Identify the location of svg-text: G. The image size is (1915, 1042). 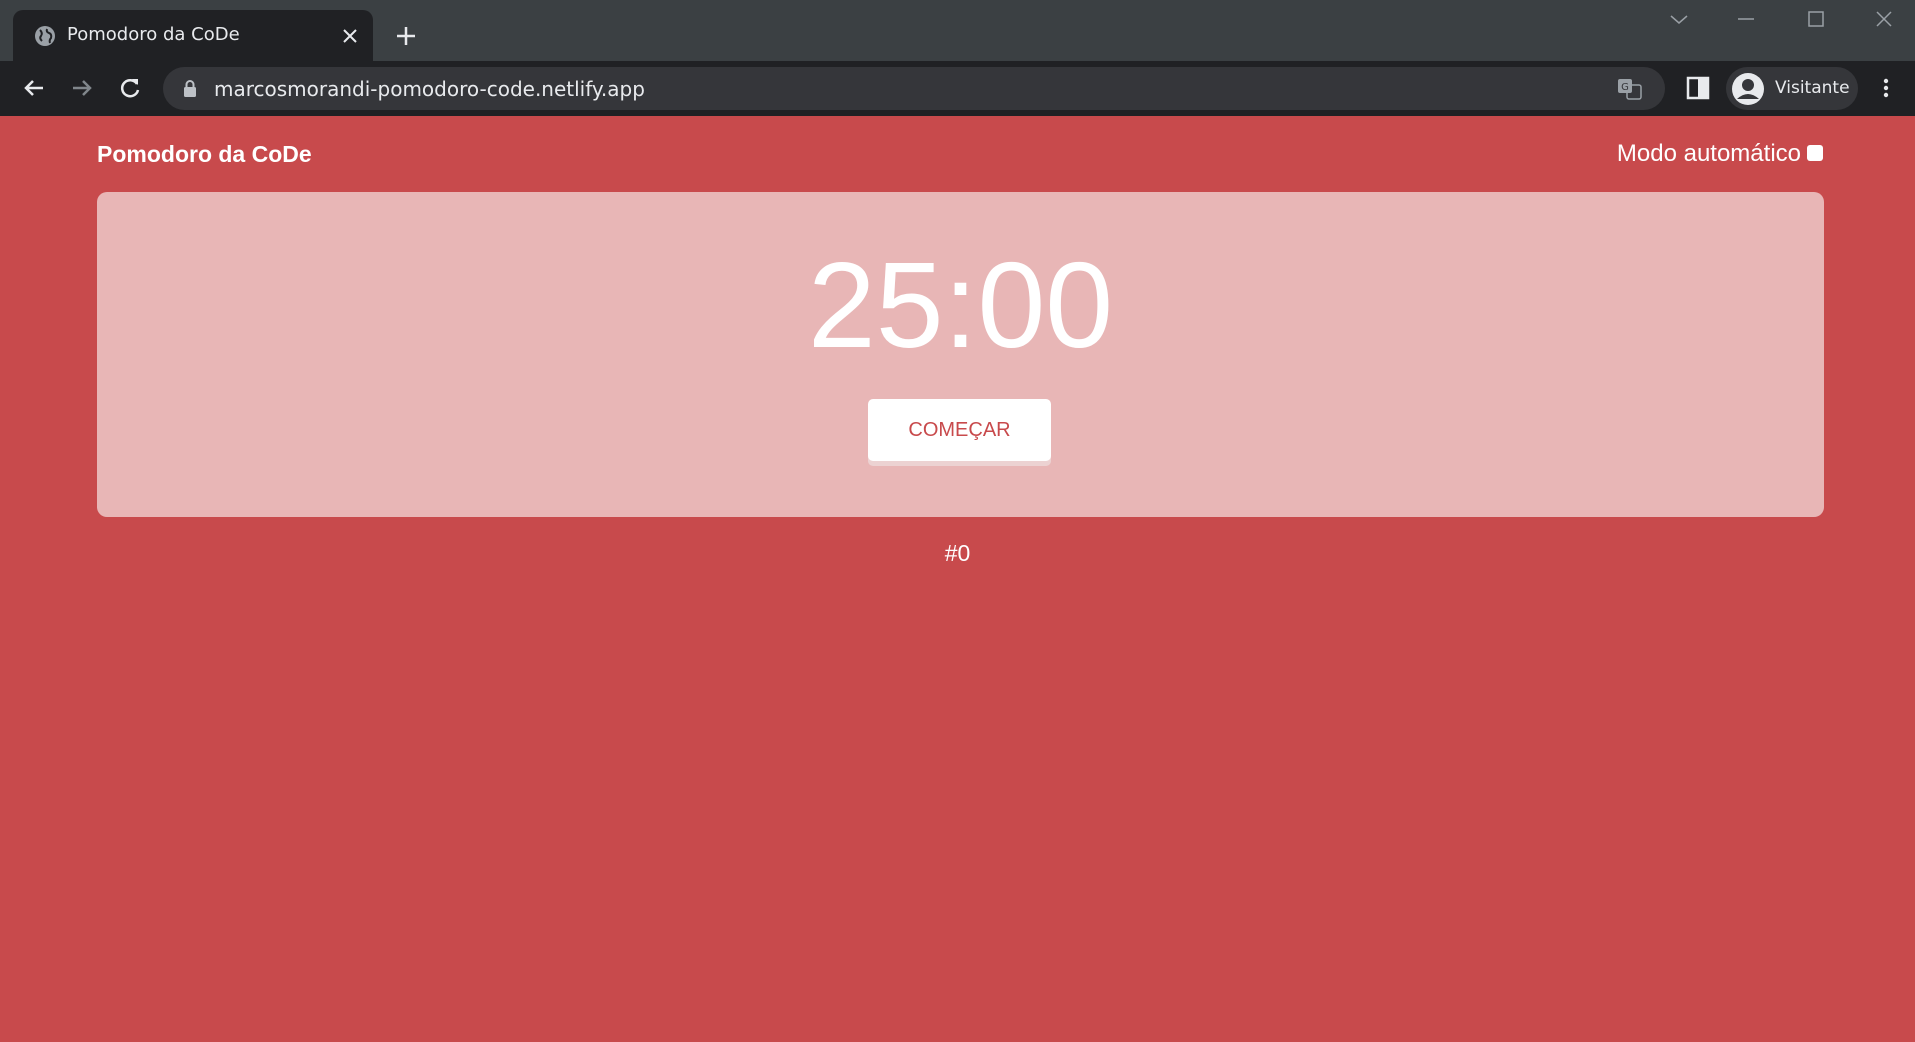
(1625, 87).